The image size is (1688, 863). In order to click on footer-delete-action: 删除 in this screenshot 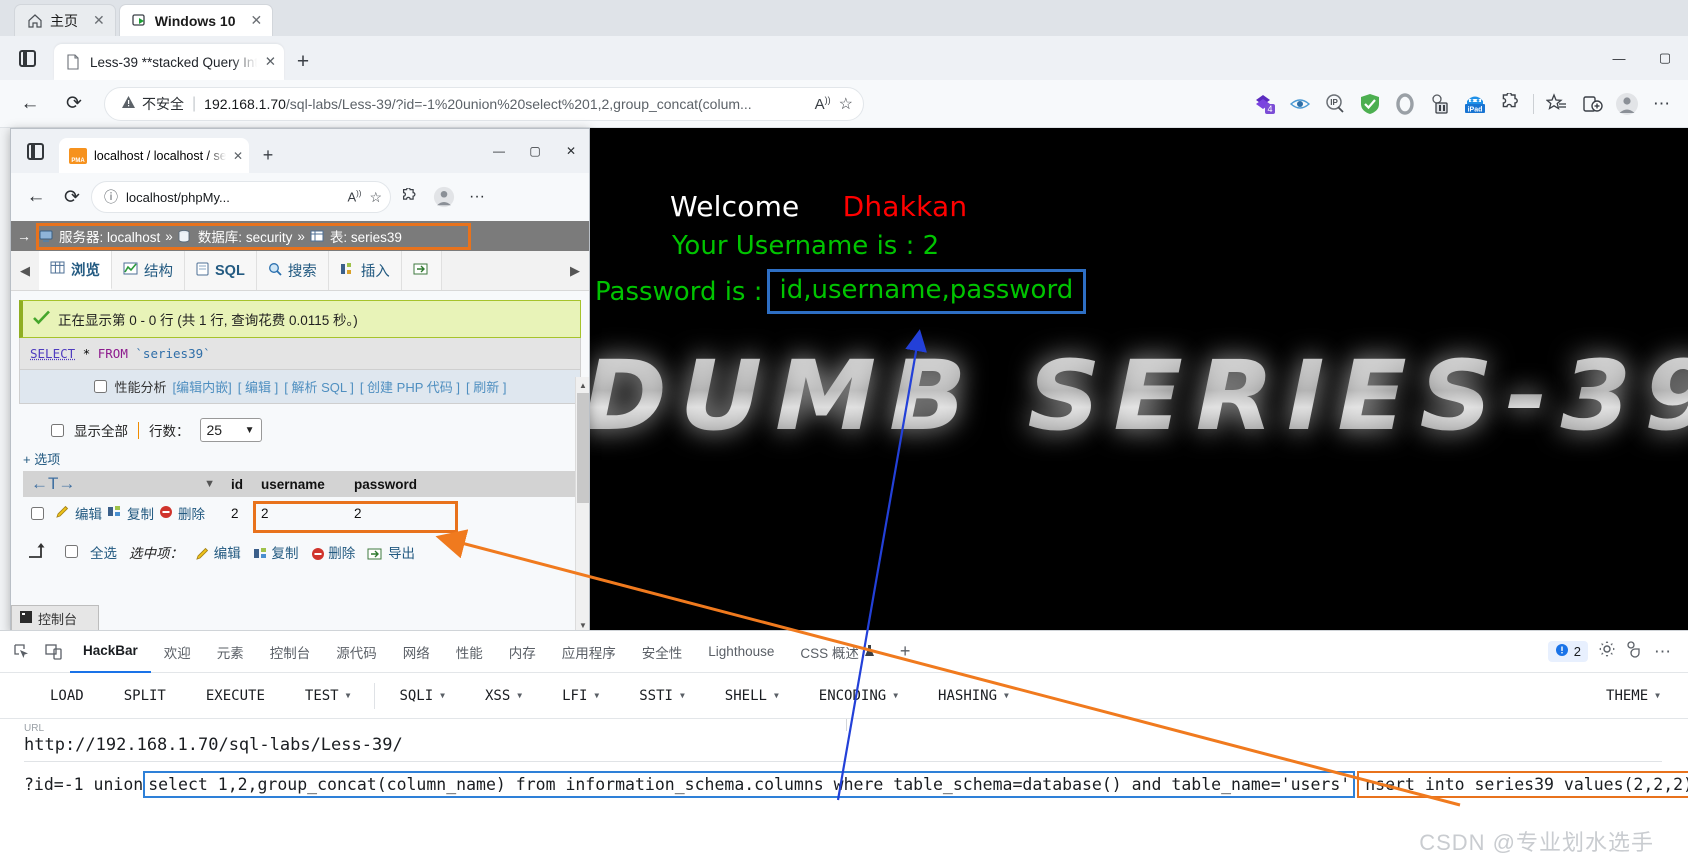, I will do `click(333, 552)`.